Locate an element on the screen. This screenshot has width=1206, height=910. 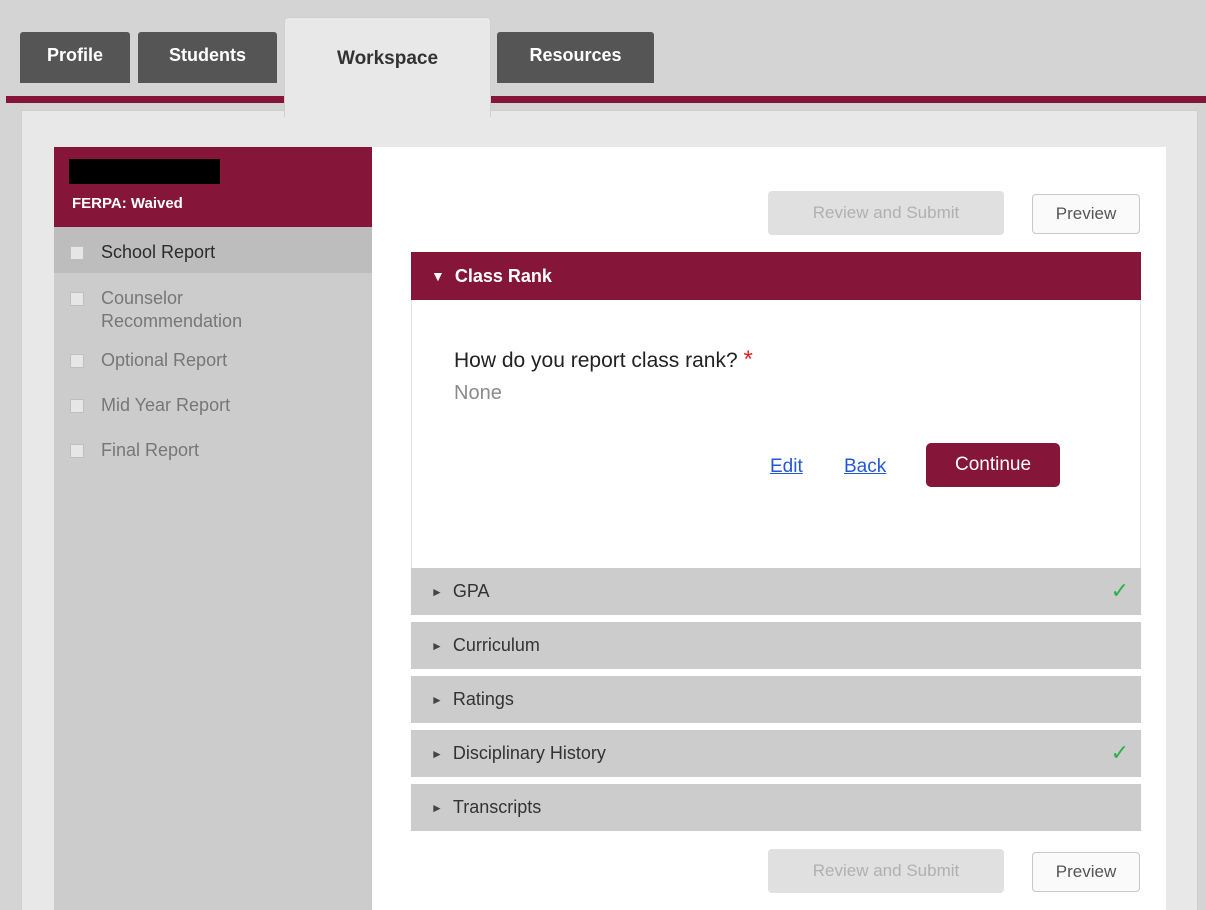
section-header-disciplinary-history: ► Disciplinary History ✓ is located at coordinates (776, 753).